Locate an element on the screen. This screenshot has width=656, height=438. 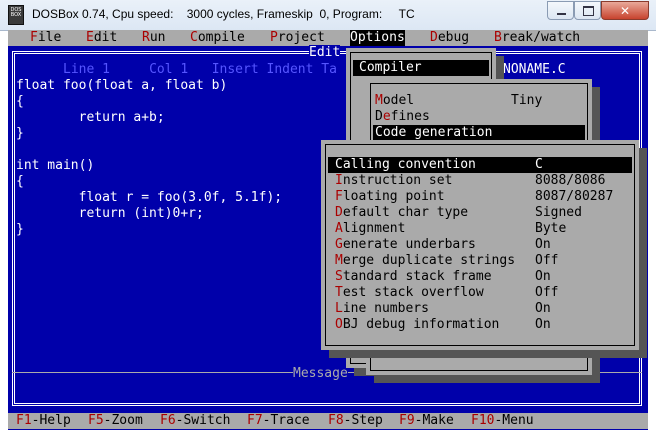
menu-options: Options is located at coordinates (377, 38).